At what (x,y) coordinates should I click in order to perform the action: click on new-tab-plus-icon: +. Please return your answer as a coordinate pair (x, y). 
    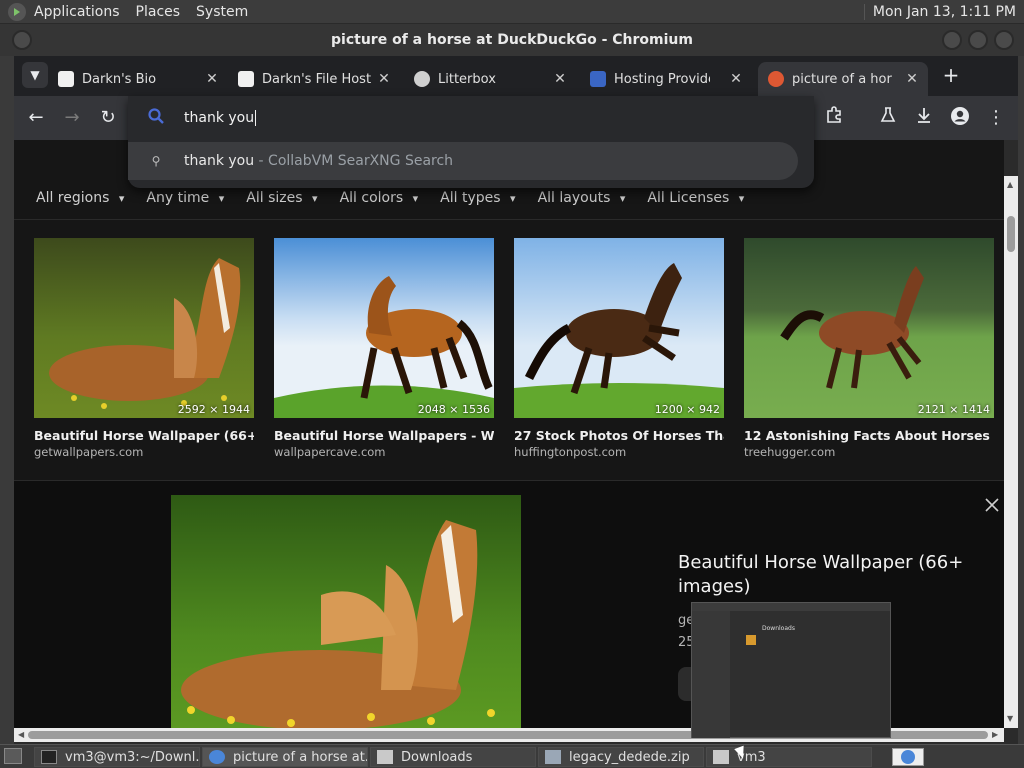
    Looking at the image, I should click on (951, 75).